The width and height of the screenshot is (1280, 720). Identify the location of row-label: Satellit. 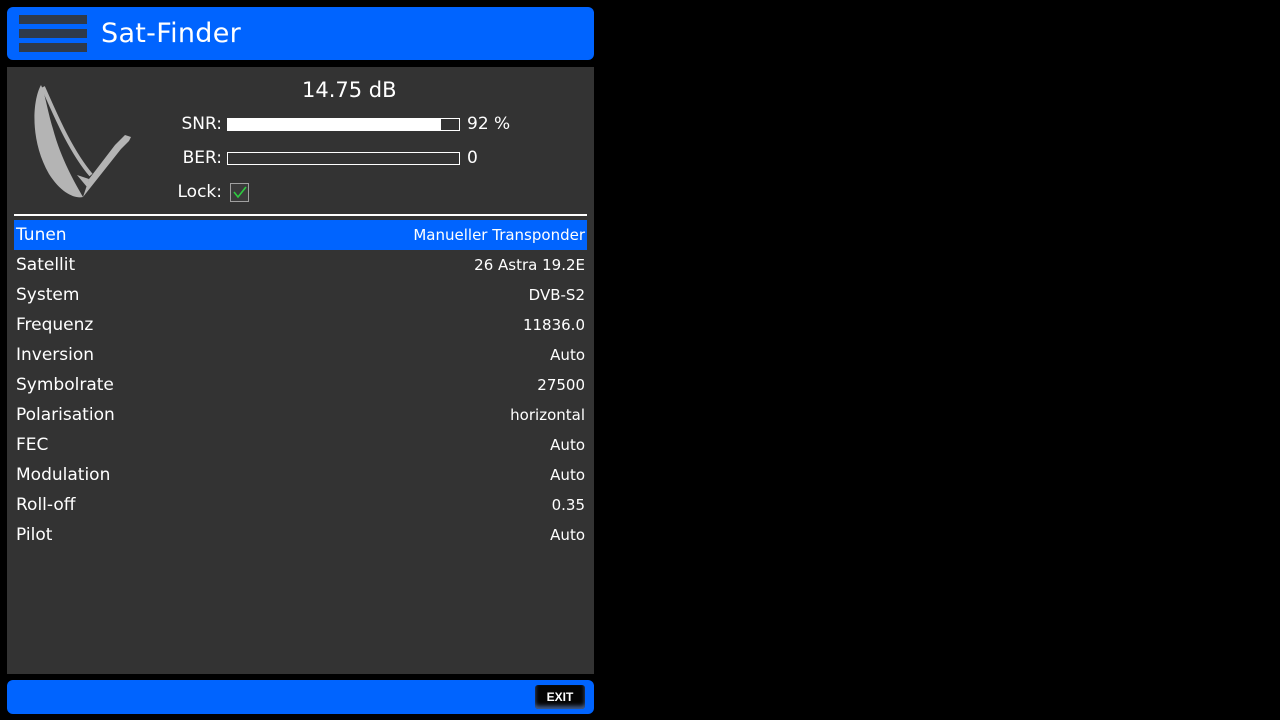
(46, 265).